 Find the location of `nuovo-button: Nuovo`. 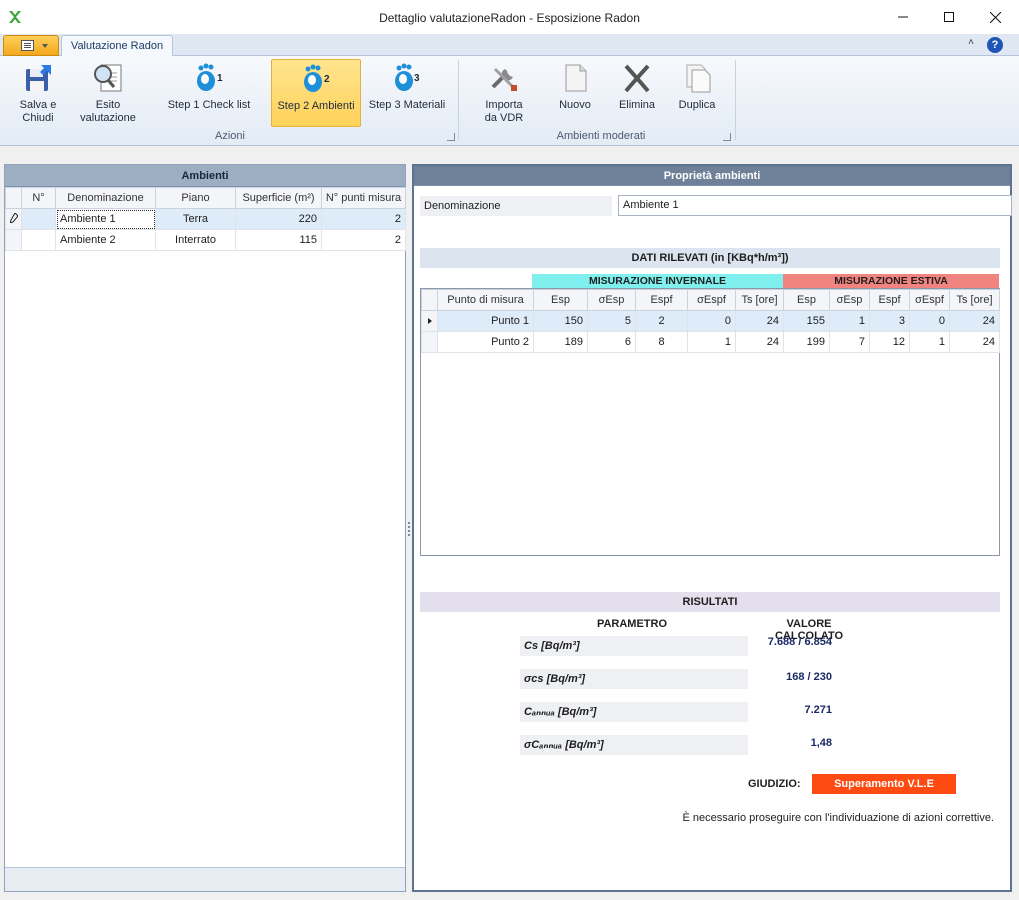

nuovo-button: Nuovo is located at coordinates (575, 93).